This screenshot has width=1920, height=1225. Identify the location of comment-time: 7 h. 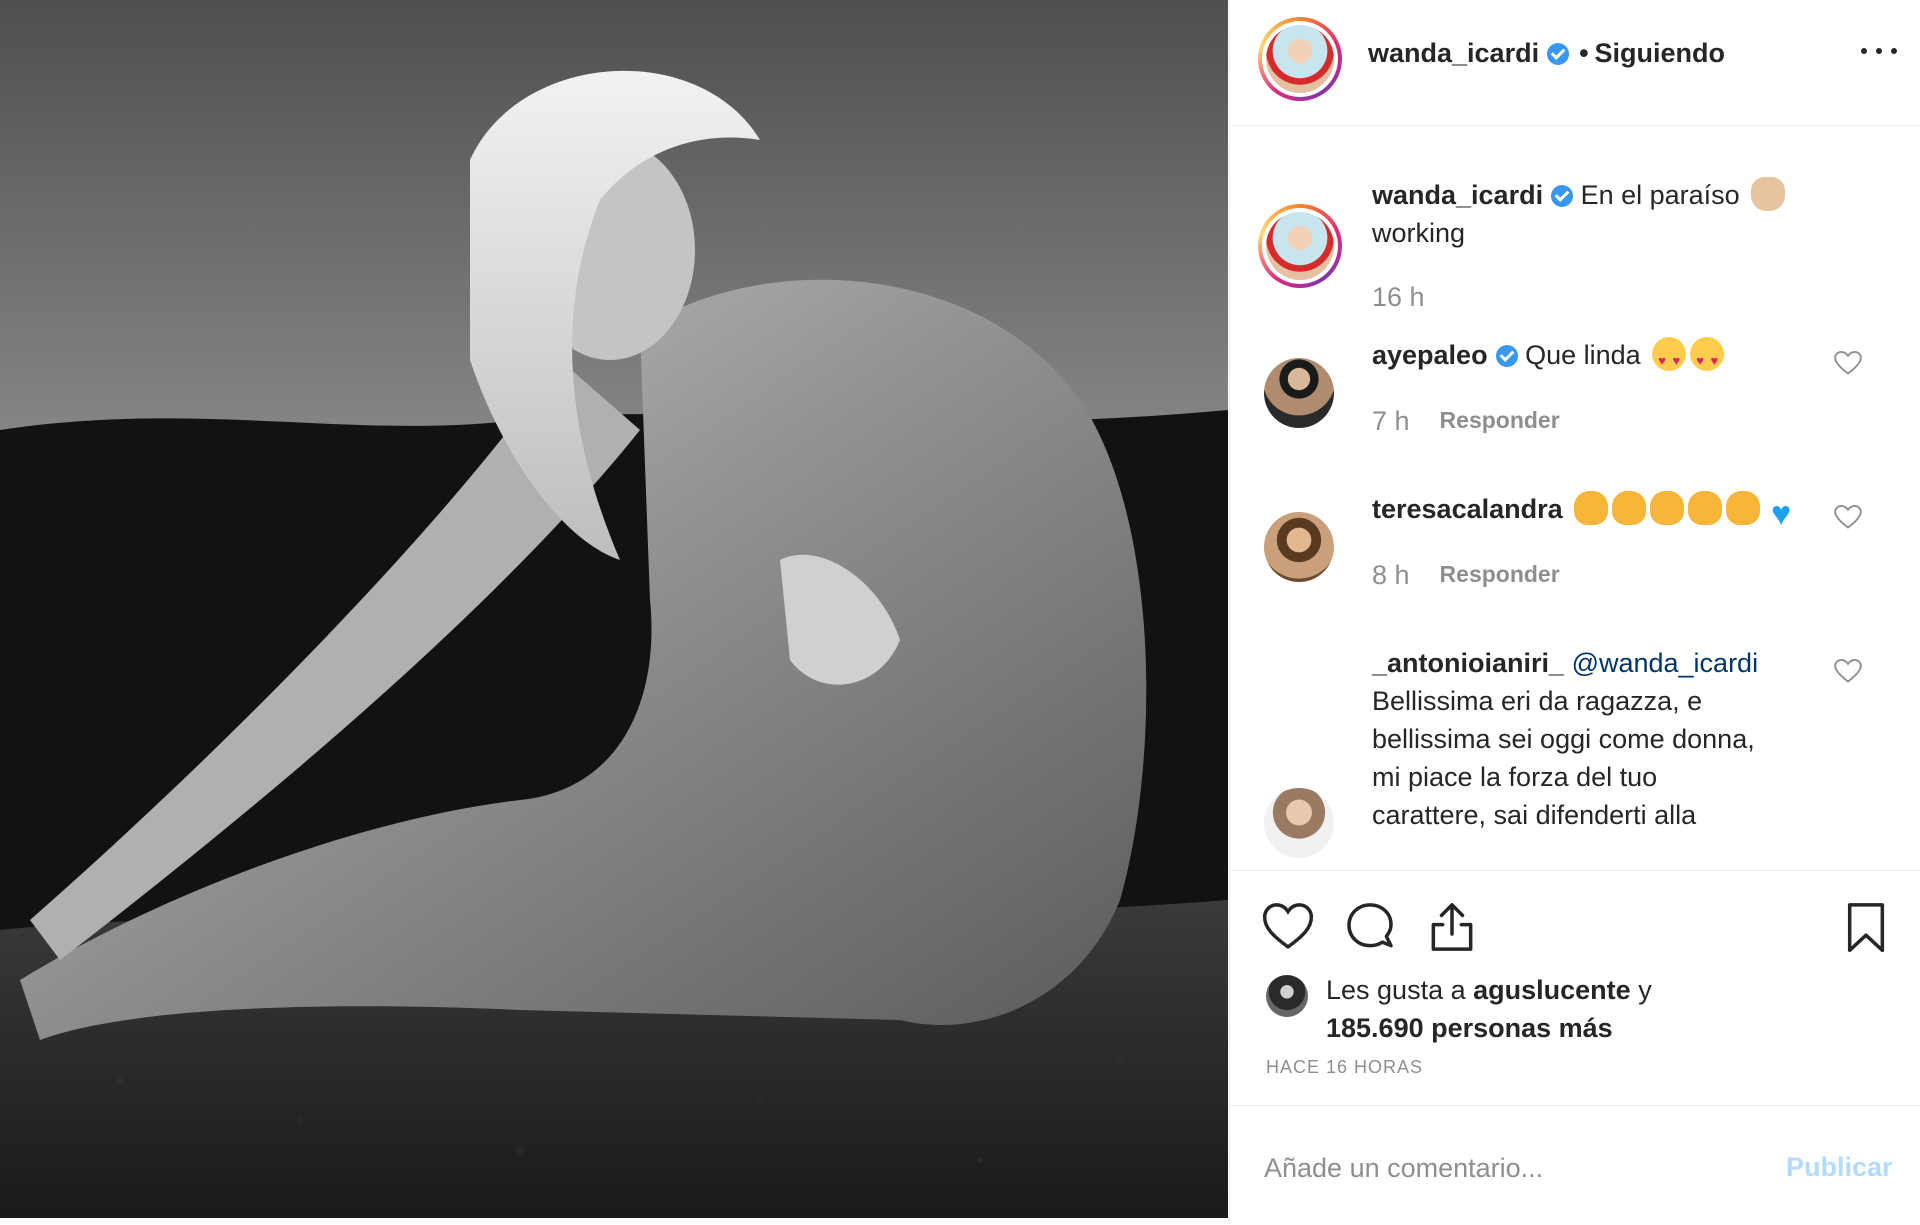
(1391, 421).